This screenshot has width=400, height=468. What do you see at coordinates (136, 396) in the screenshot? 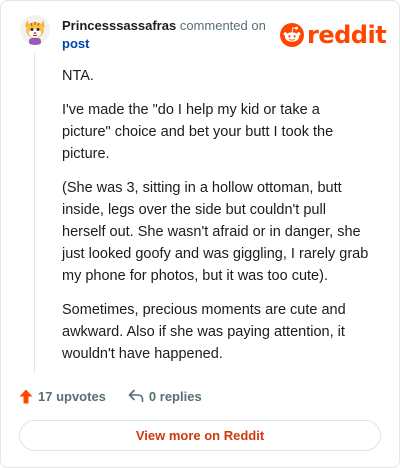
I see `reply-arrow-icon` at bounding box center [136, 396].